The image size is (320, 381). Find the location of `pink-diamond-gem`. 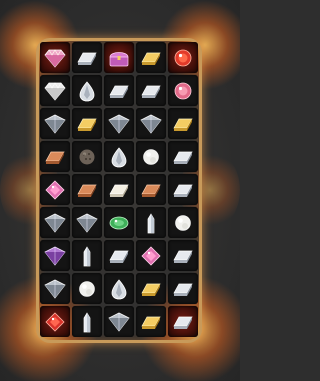

pink-diamond-gem is located at coordinates (55, 58).